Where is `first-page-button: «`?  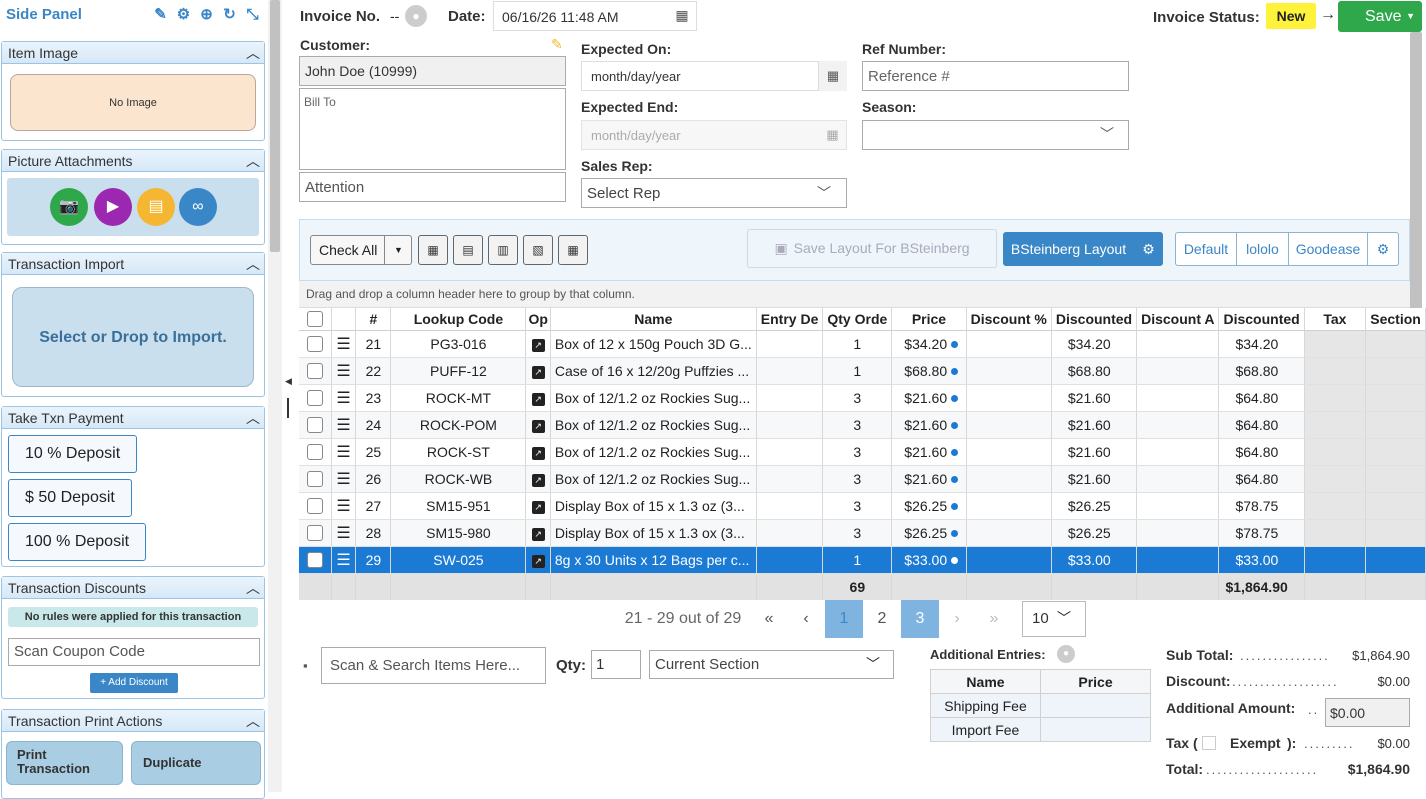
first-page-button: « is located at coordinates (769, 619).